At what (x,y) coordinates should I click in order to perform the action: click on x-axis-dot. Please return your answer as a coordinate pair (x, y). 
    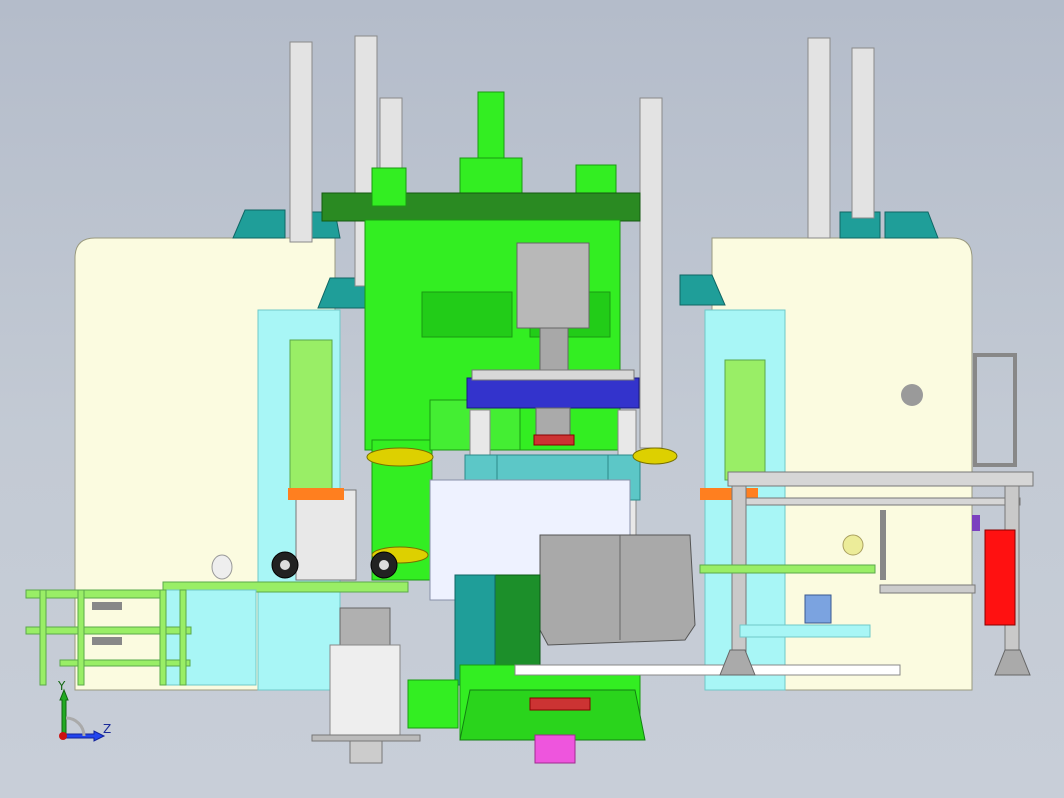
    Looking at the image, I should click on (63, 736).